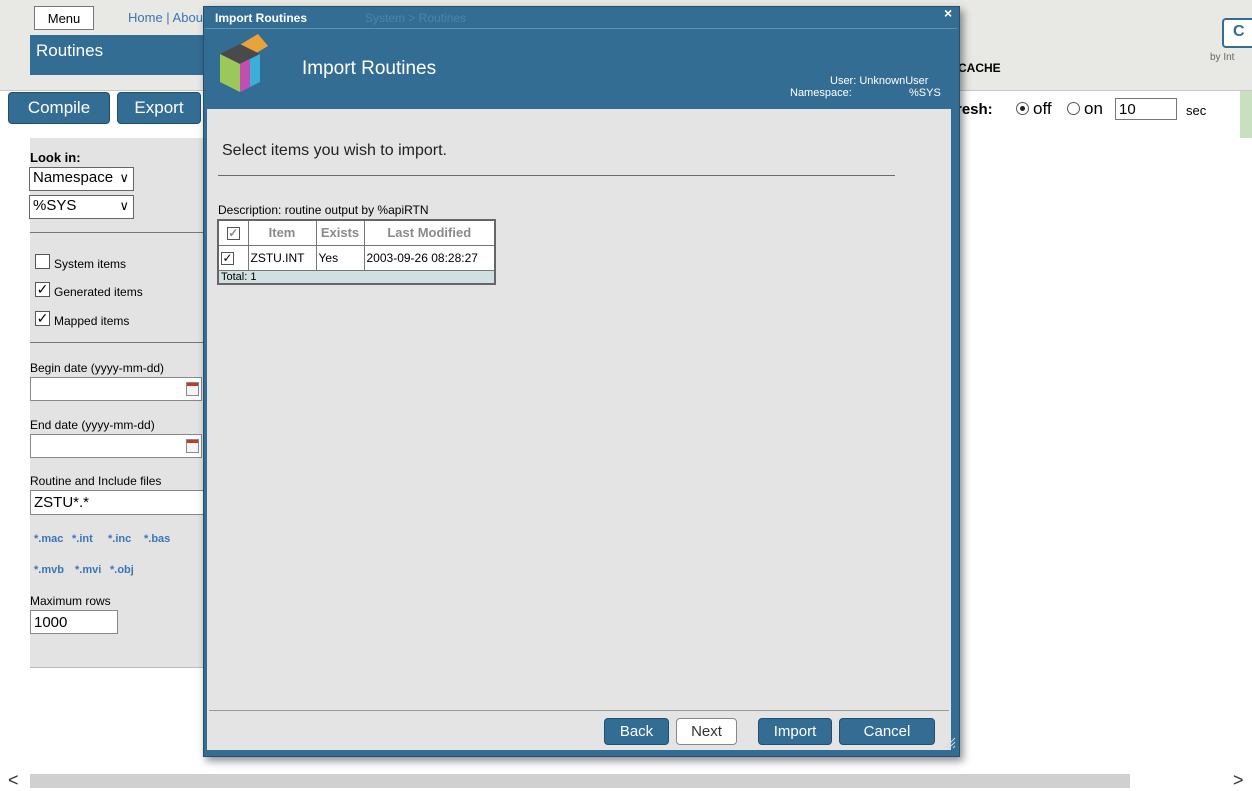 This screenshot has height=791, width=1252. Describe the element at coordinates (96, 481) in the screenshot. I see `routine-files-label: Routine and Include files` at that location.